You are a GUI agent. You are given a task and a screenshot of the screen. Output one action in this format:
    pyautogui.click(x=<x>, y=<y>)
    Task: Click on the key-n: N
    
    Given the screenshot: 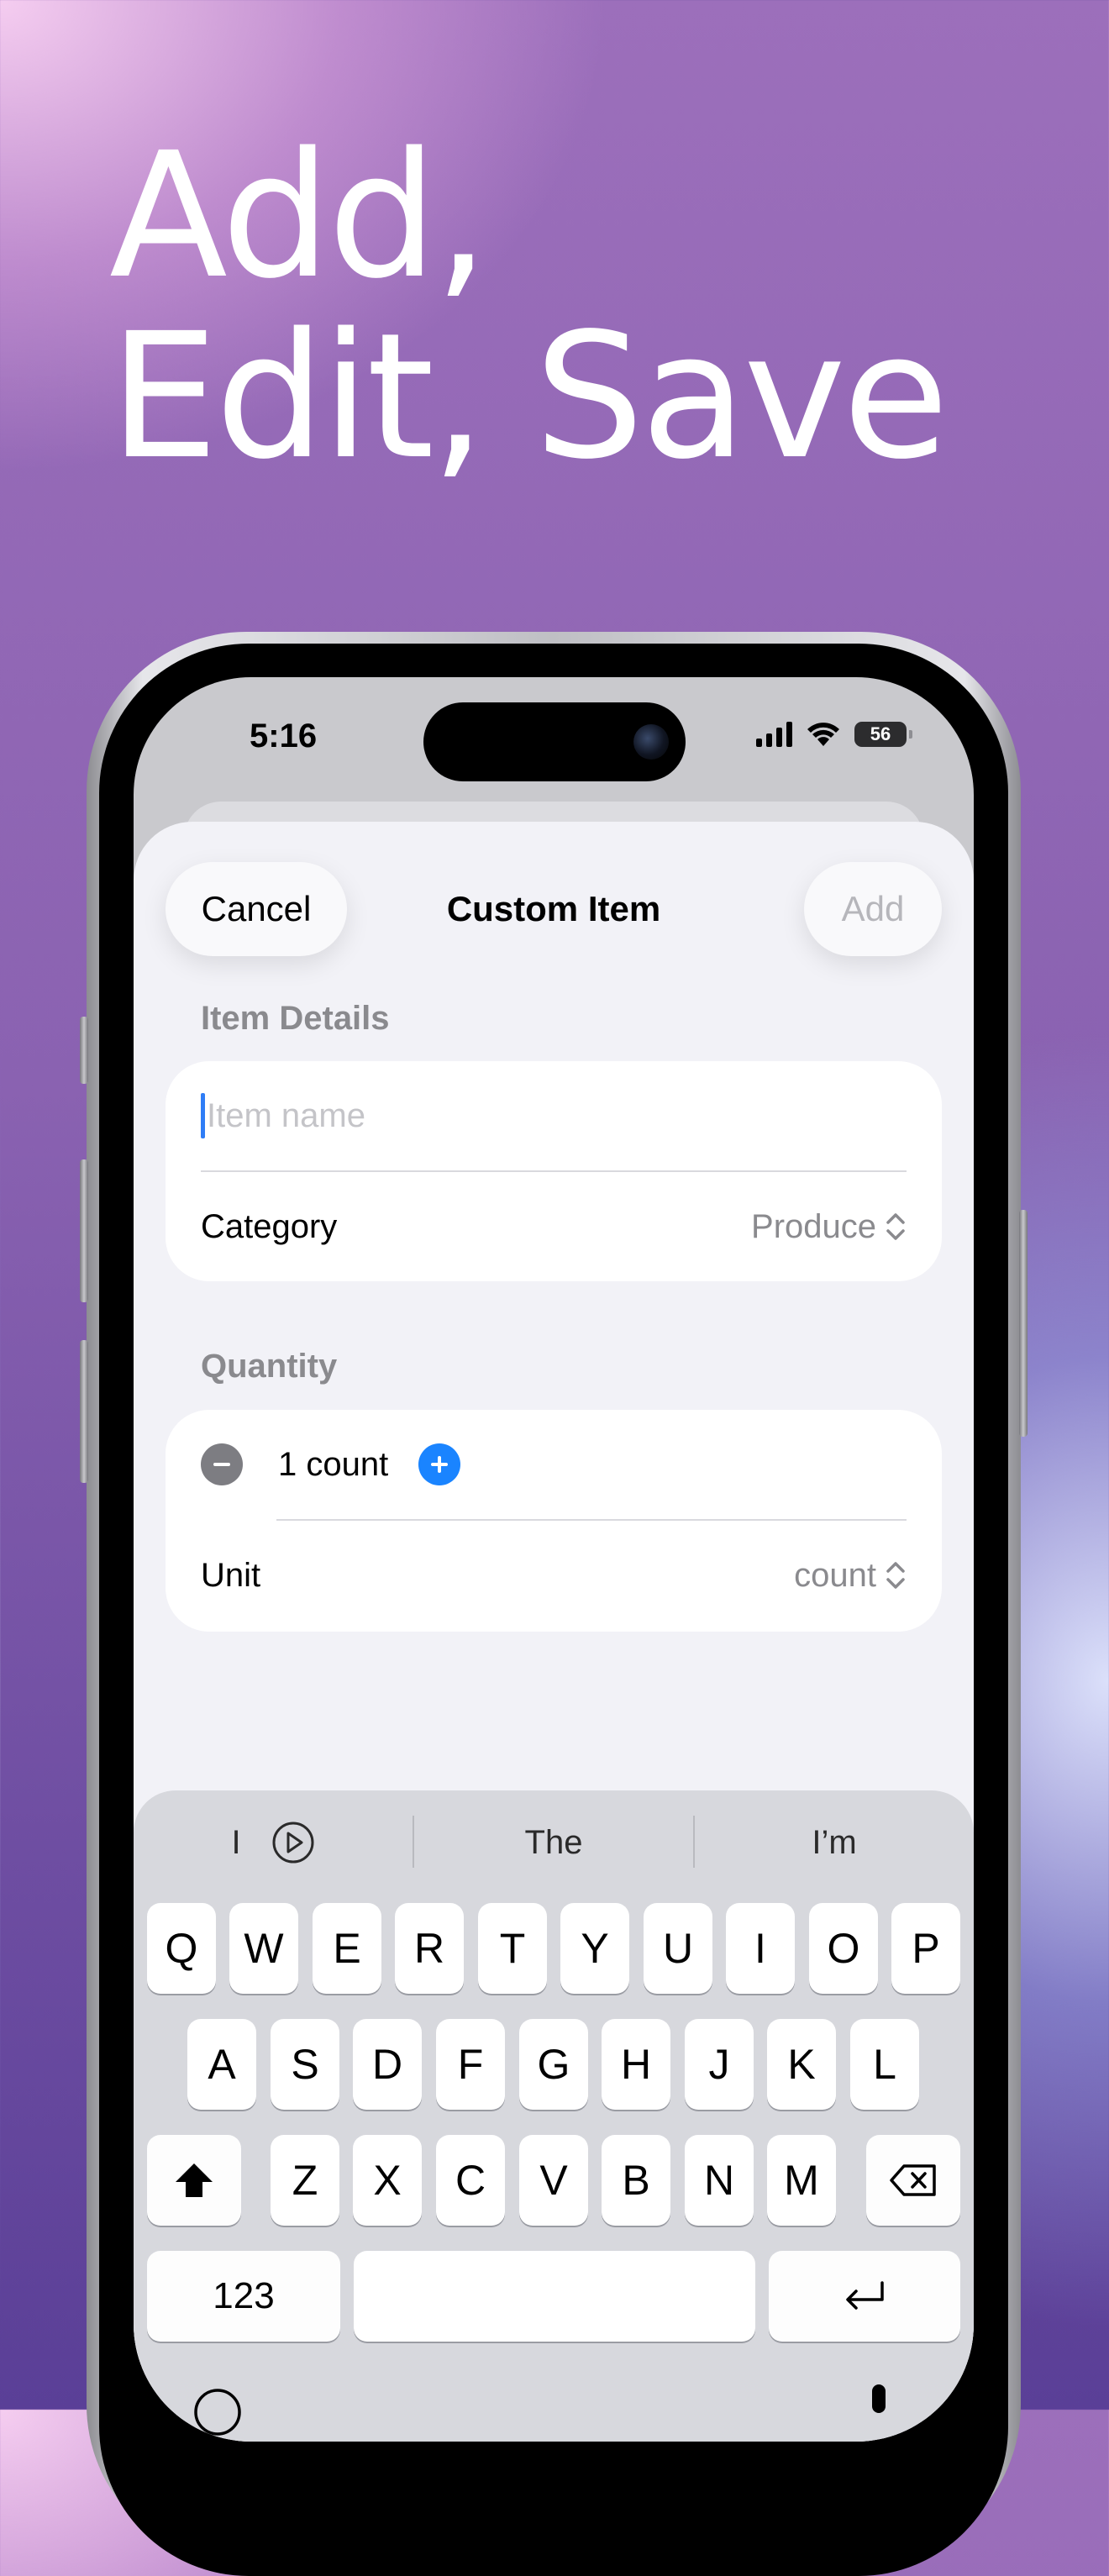 What is the action you would take?
    pyautogui.click(x=719, y=2180)
    